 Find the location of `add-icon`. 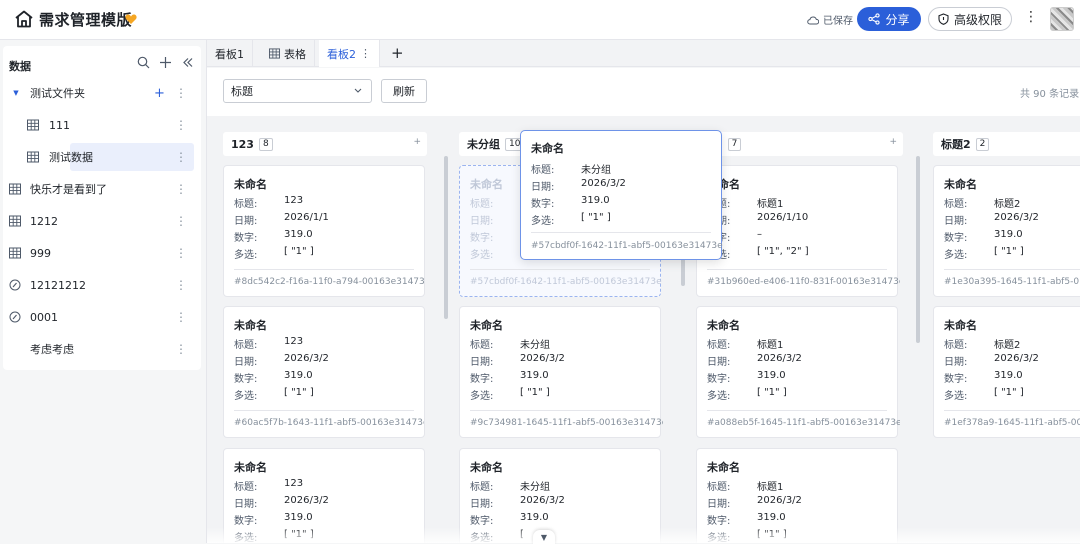

add-icon is located at coordinates (165, 62).